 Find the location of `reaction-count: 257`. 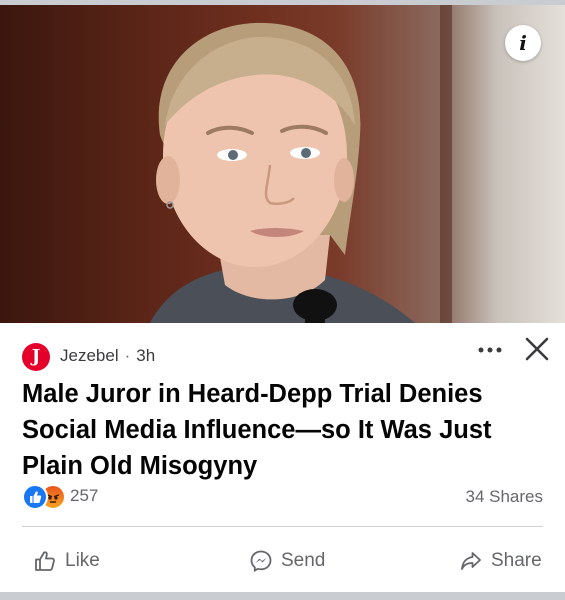

reaction-count: 257 is located at coordinates (84, 496).